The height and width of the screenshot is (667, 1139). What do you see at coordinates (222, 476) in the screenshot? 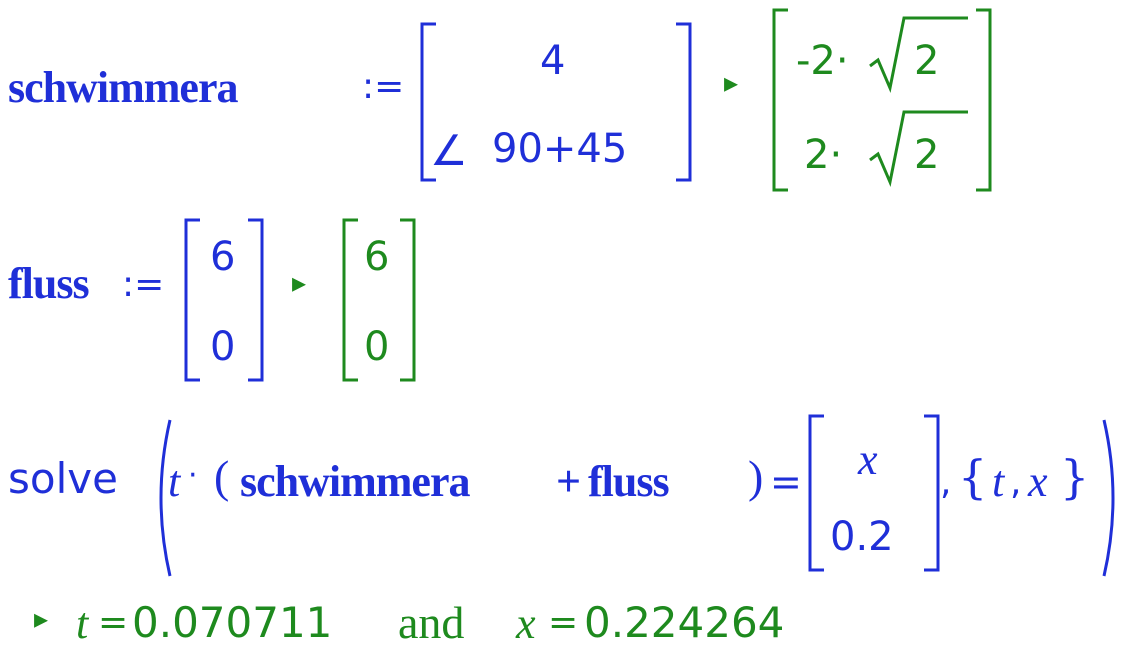
I see `paren-open: (` at bounding box center [222, 476].